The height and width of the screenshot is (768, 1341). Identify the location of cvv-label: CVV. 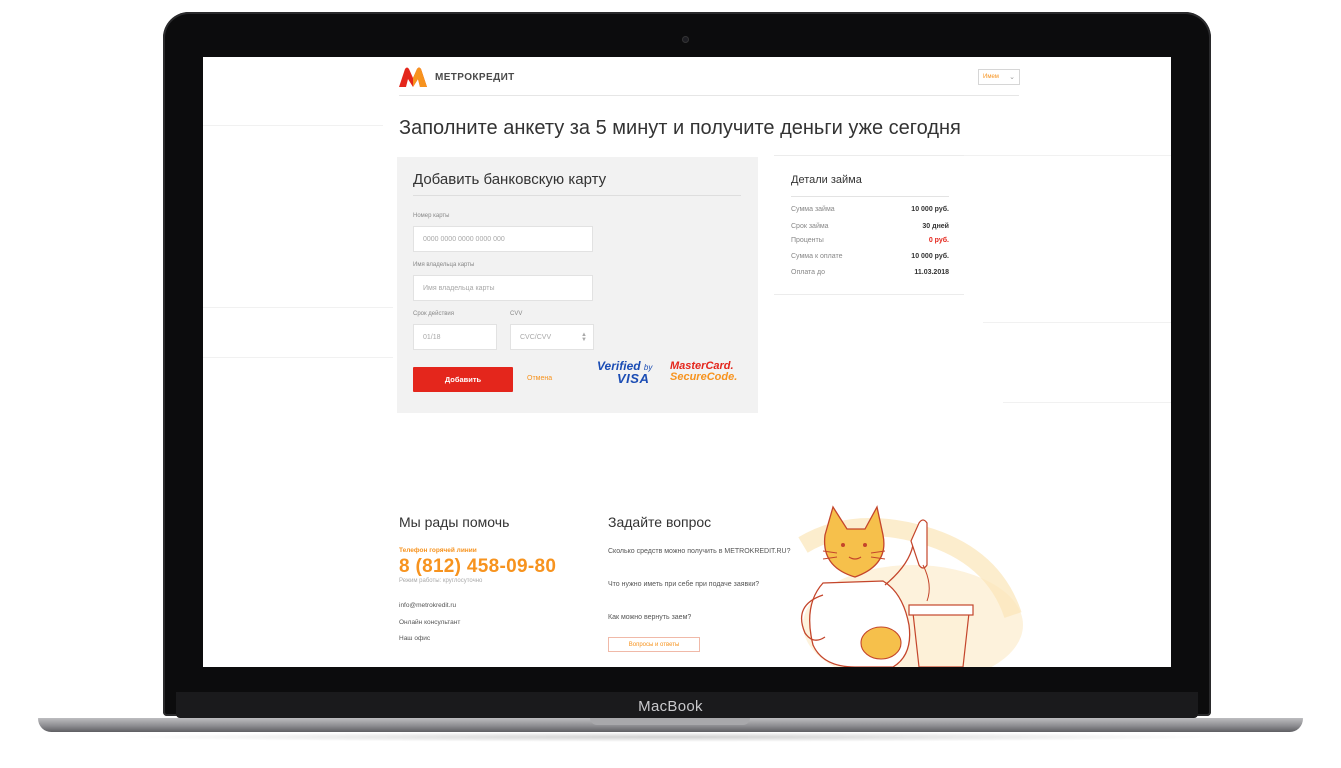
(516, 314).